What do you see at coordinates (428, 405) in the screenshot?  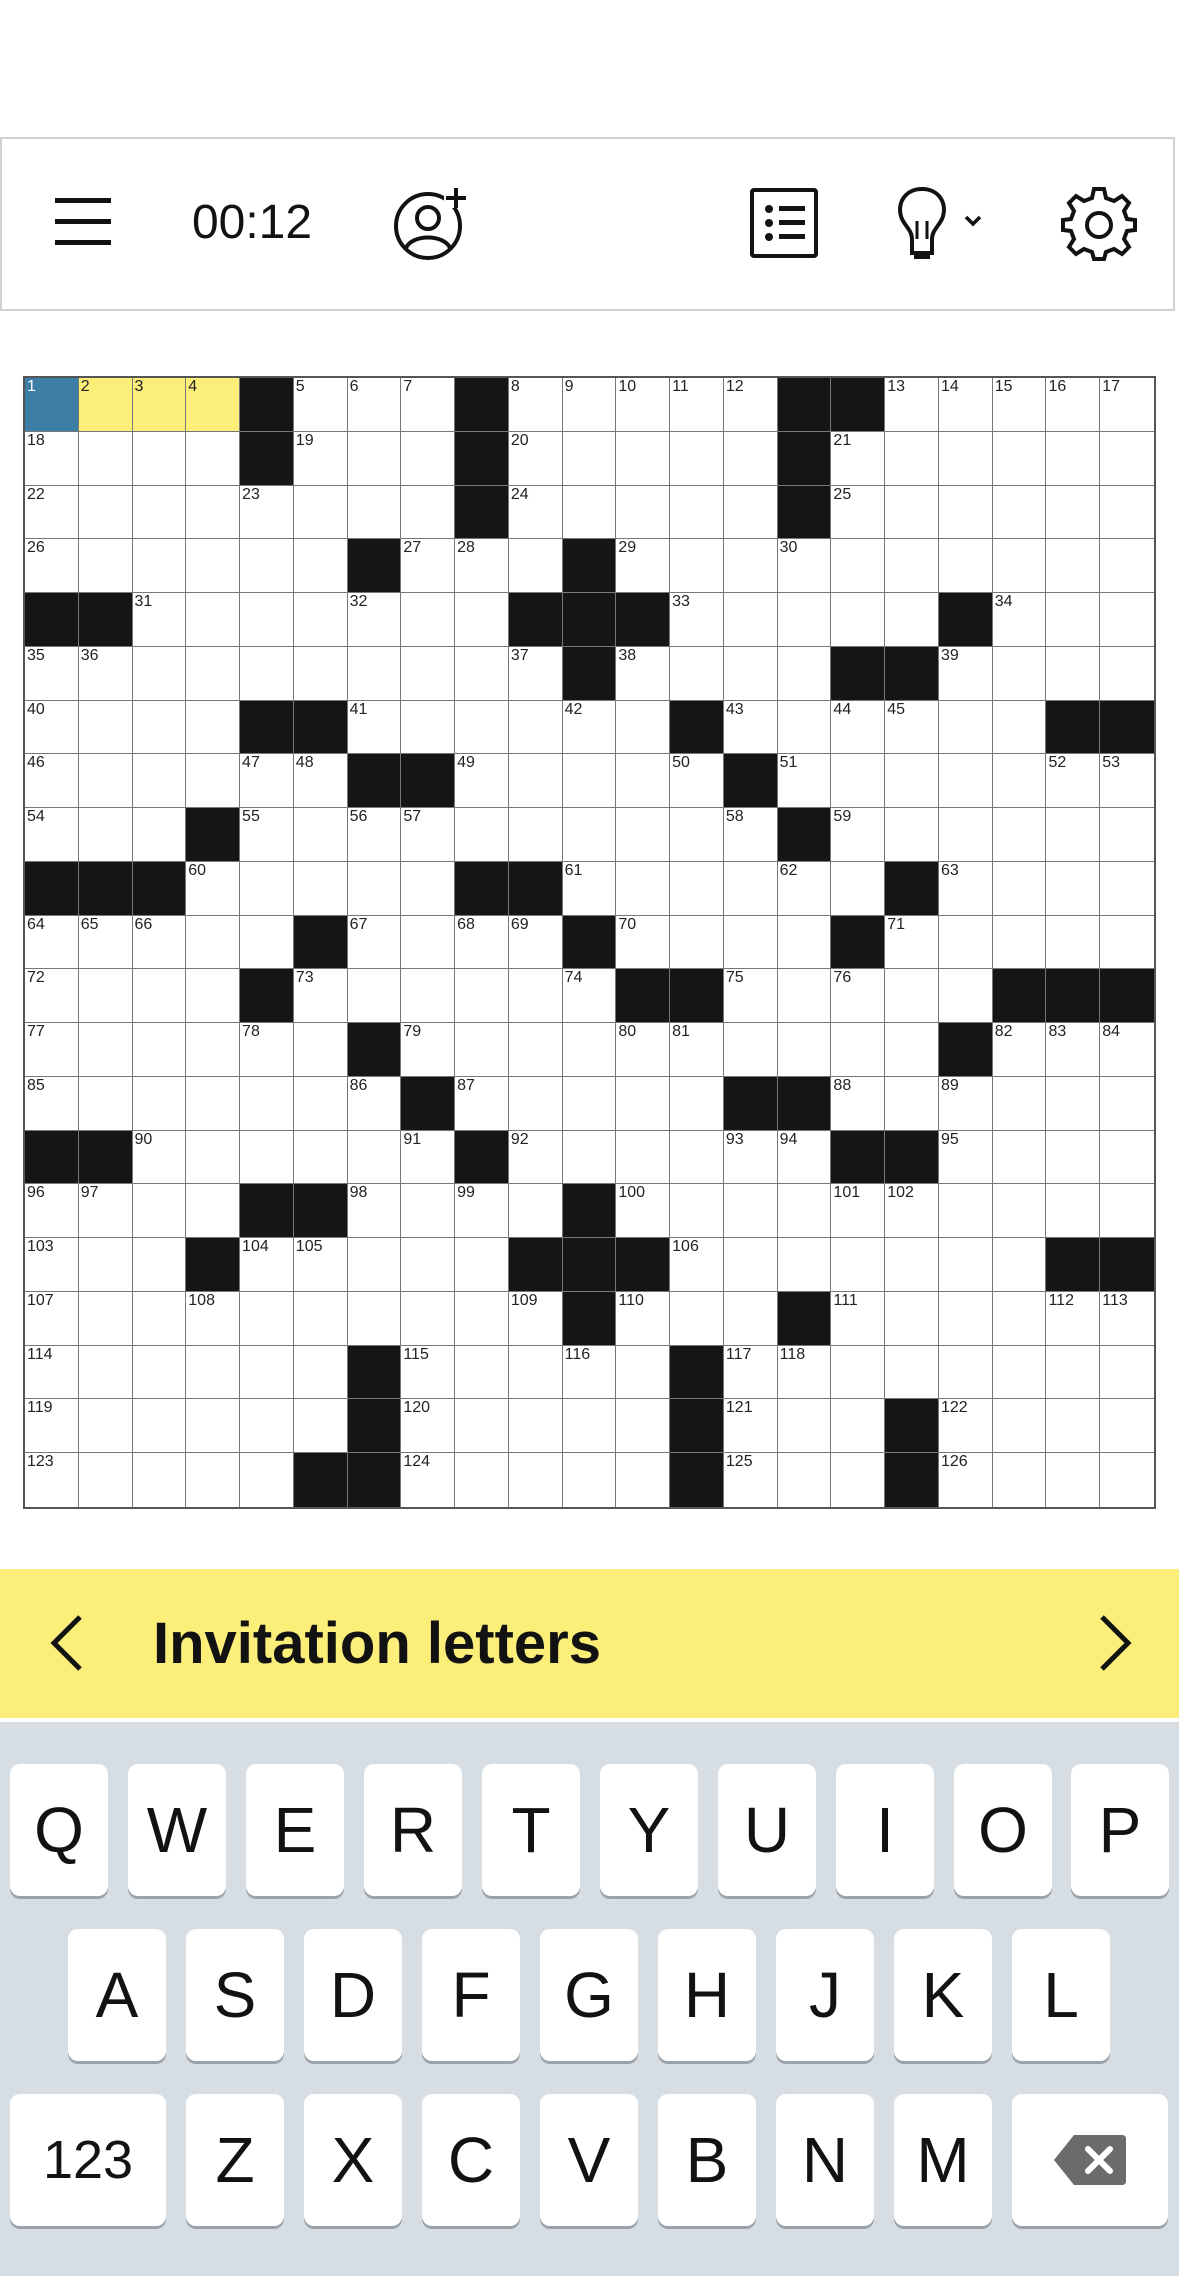 I see `grid-cell: 7` at bounding box center [428, 405].